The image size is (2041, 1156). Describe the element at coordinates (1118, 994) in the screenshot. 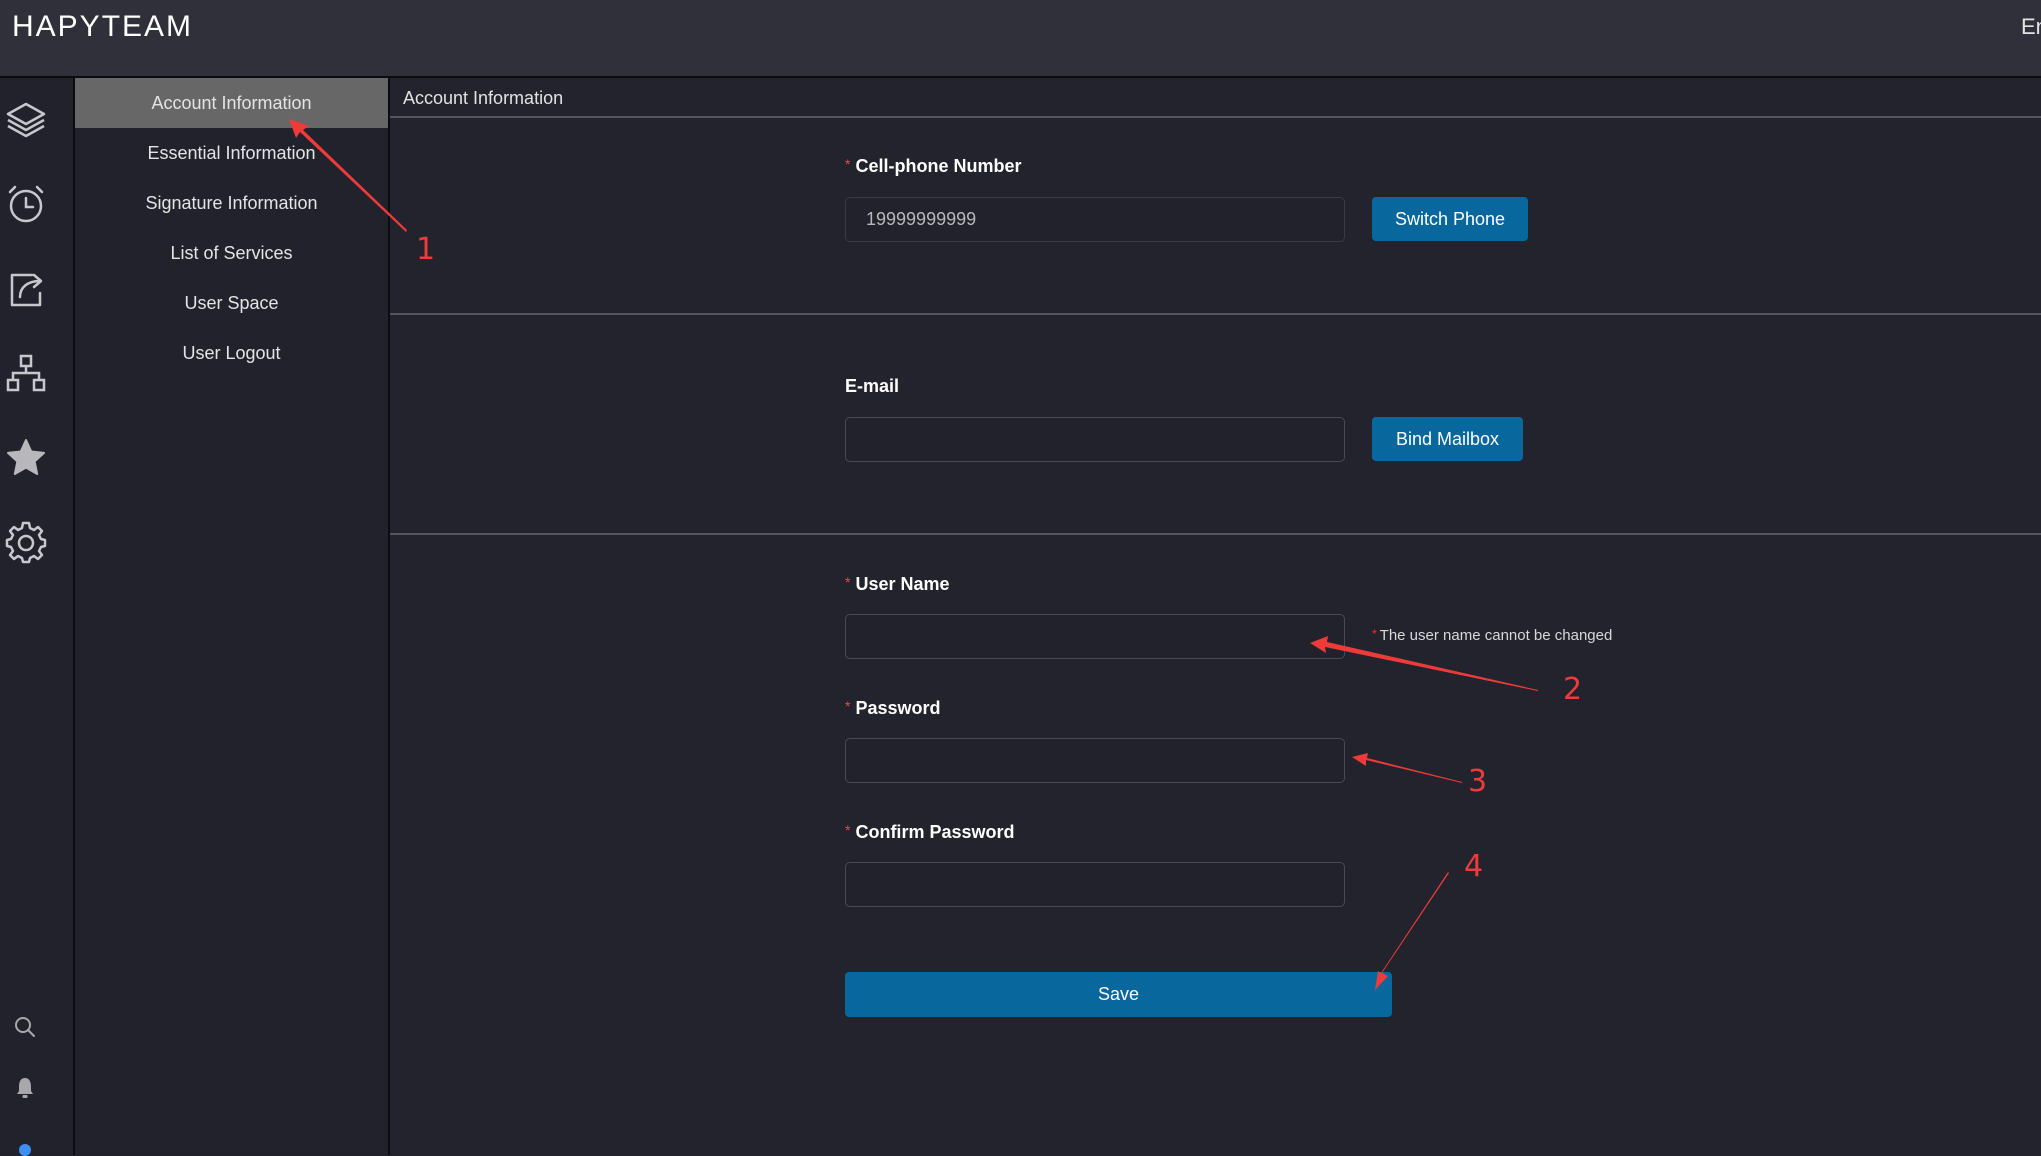

I see `save-button: Save` at that location.